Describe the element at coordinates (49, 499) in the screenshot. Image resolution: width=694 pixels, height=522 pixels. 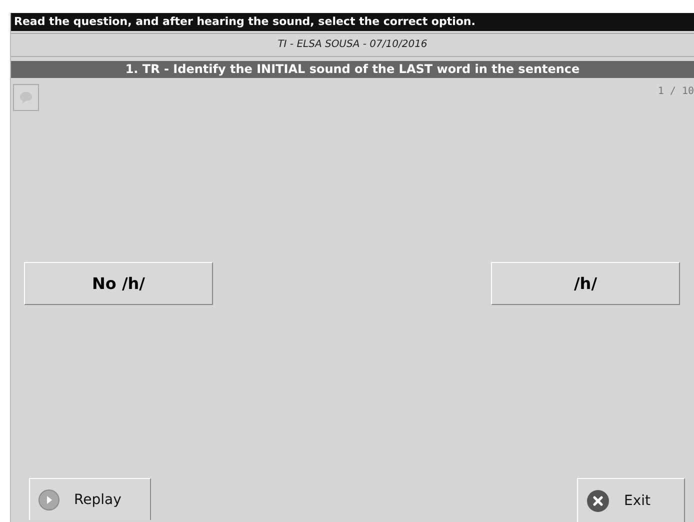
I see `play-icon` at that location.